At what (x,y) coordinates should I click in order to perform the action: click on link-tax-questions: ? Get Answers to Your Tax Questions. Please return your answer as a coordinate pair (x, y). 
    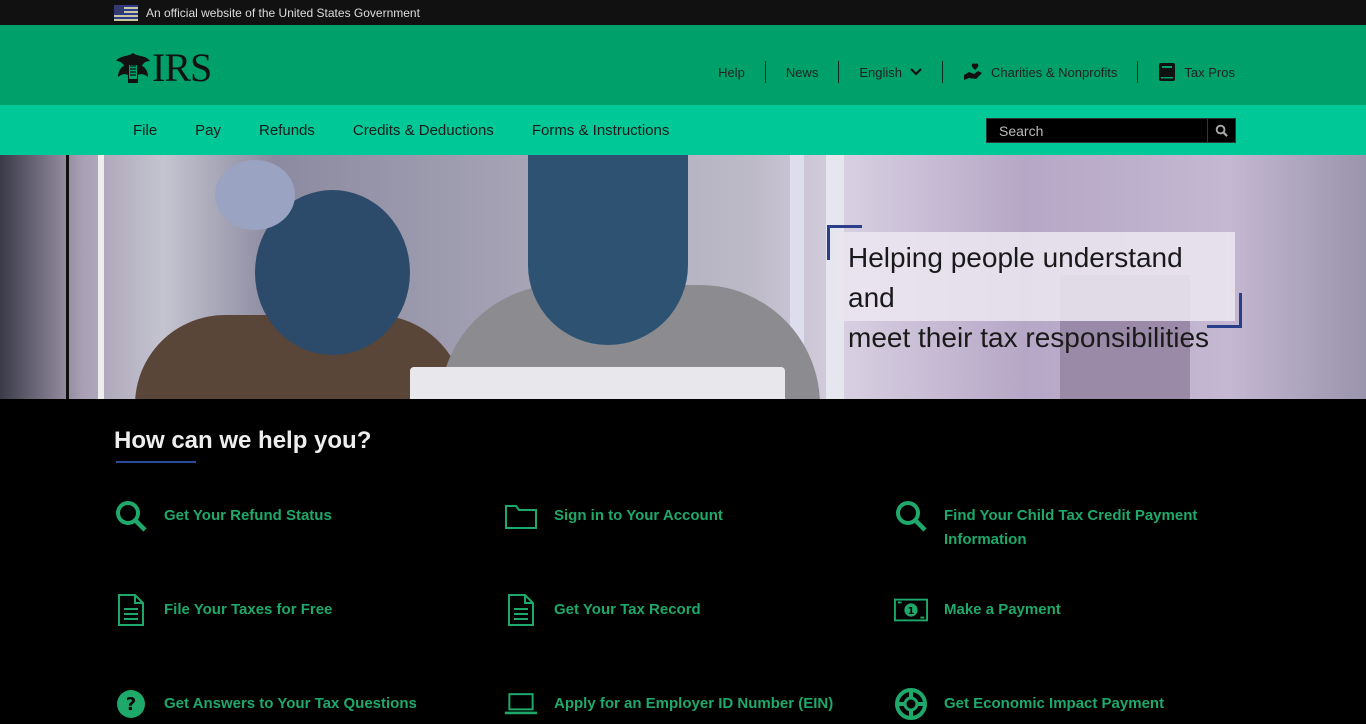
    Looking at the image, I should click on (294, 704).